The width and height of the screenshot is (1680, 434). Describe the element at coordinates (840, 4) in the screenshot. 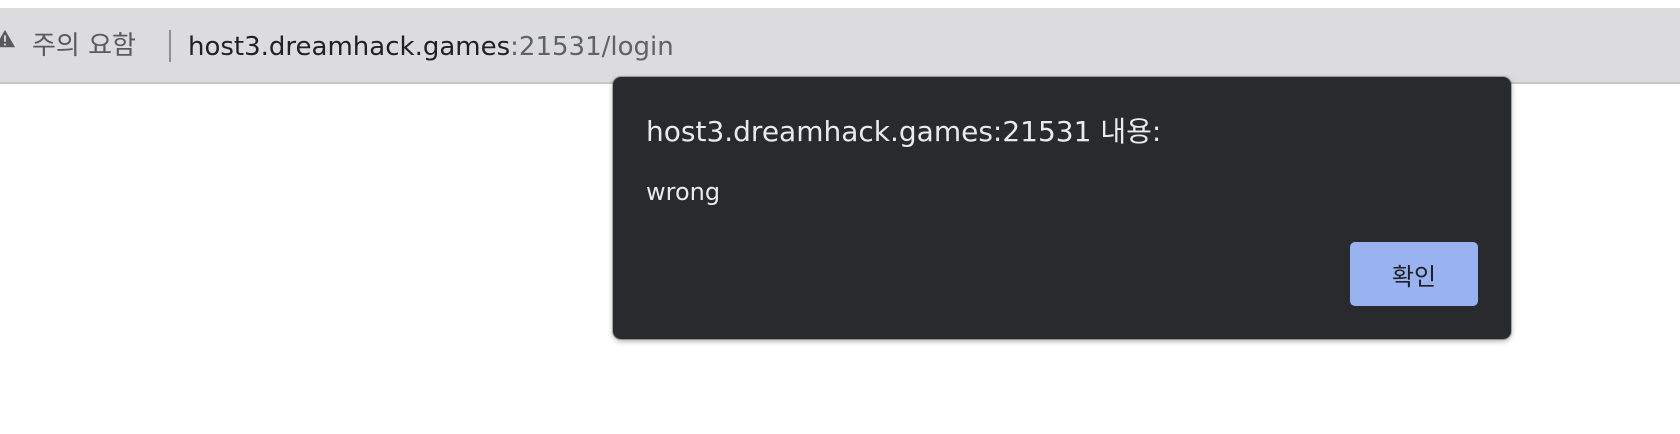

I see `window-top-edge` at that location.